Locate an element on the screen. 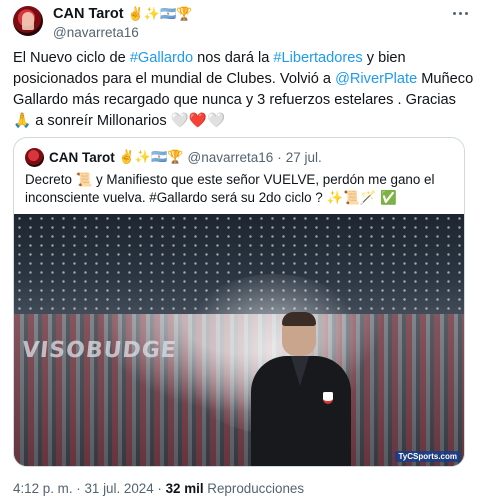  author-handle: @navarreta16 is located at coordinates (96, 32).